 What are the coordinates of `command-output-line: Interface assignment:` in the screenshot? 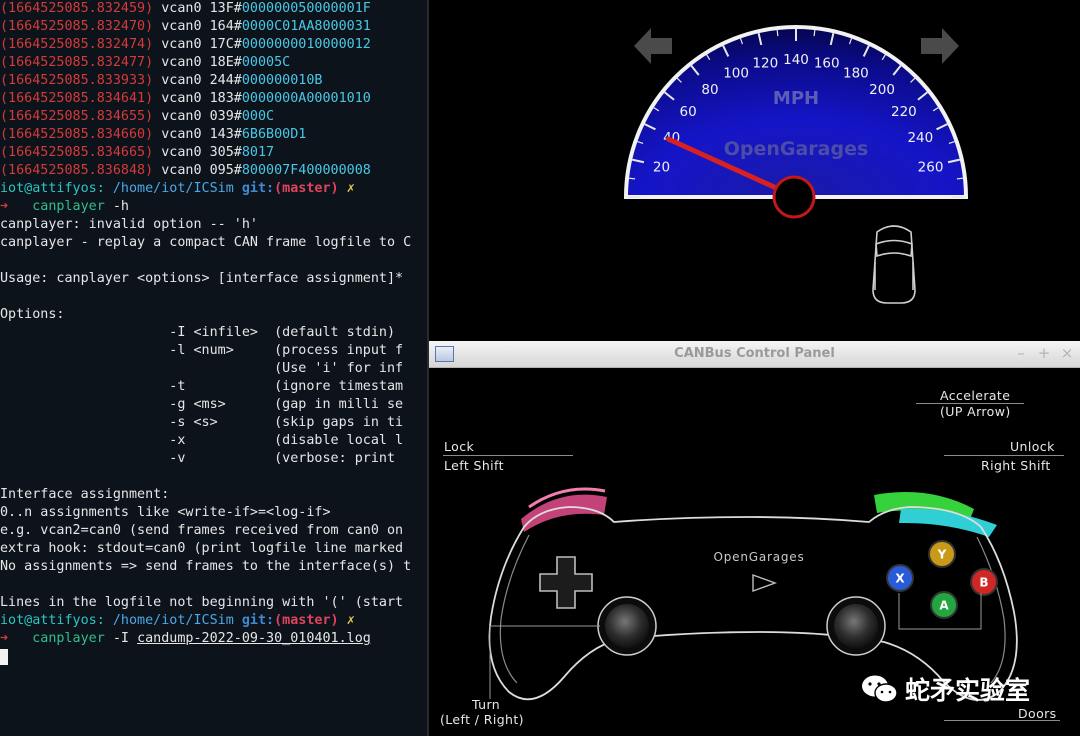 It's located at (84, 495).